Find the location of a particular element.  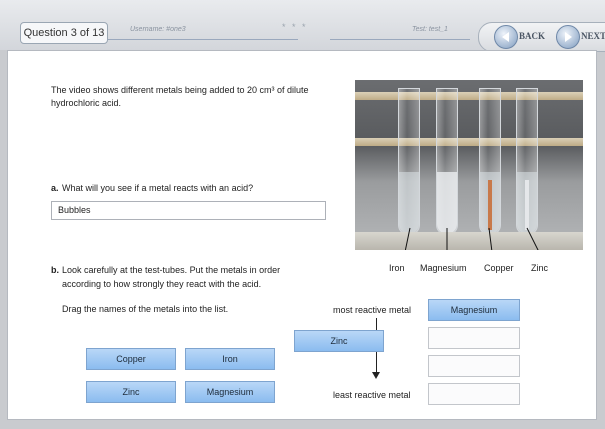

back-button: BACK is located at coordinates (522, 37).